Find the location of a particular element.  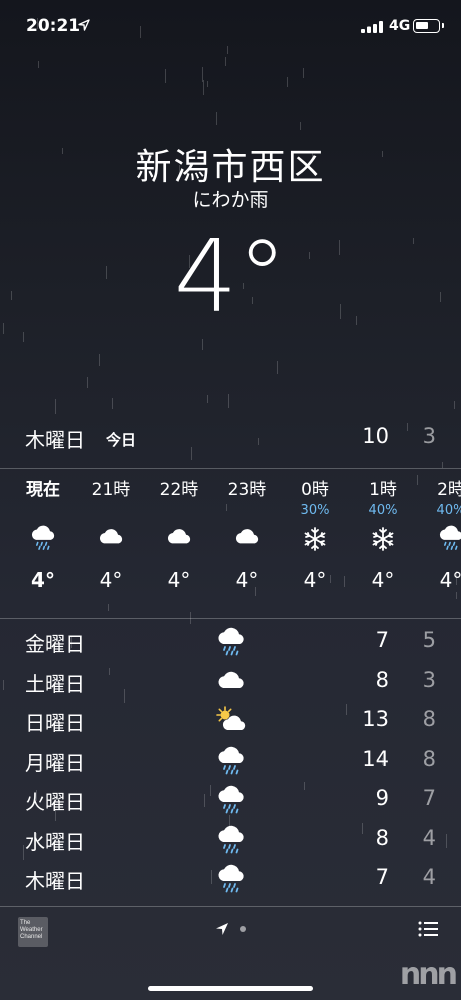

day-name: 金曜日 is located at coordinates (55, 644).